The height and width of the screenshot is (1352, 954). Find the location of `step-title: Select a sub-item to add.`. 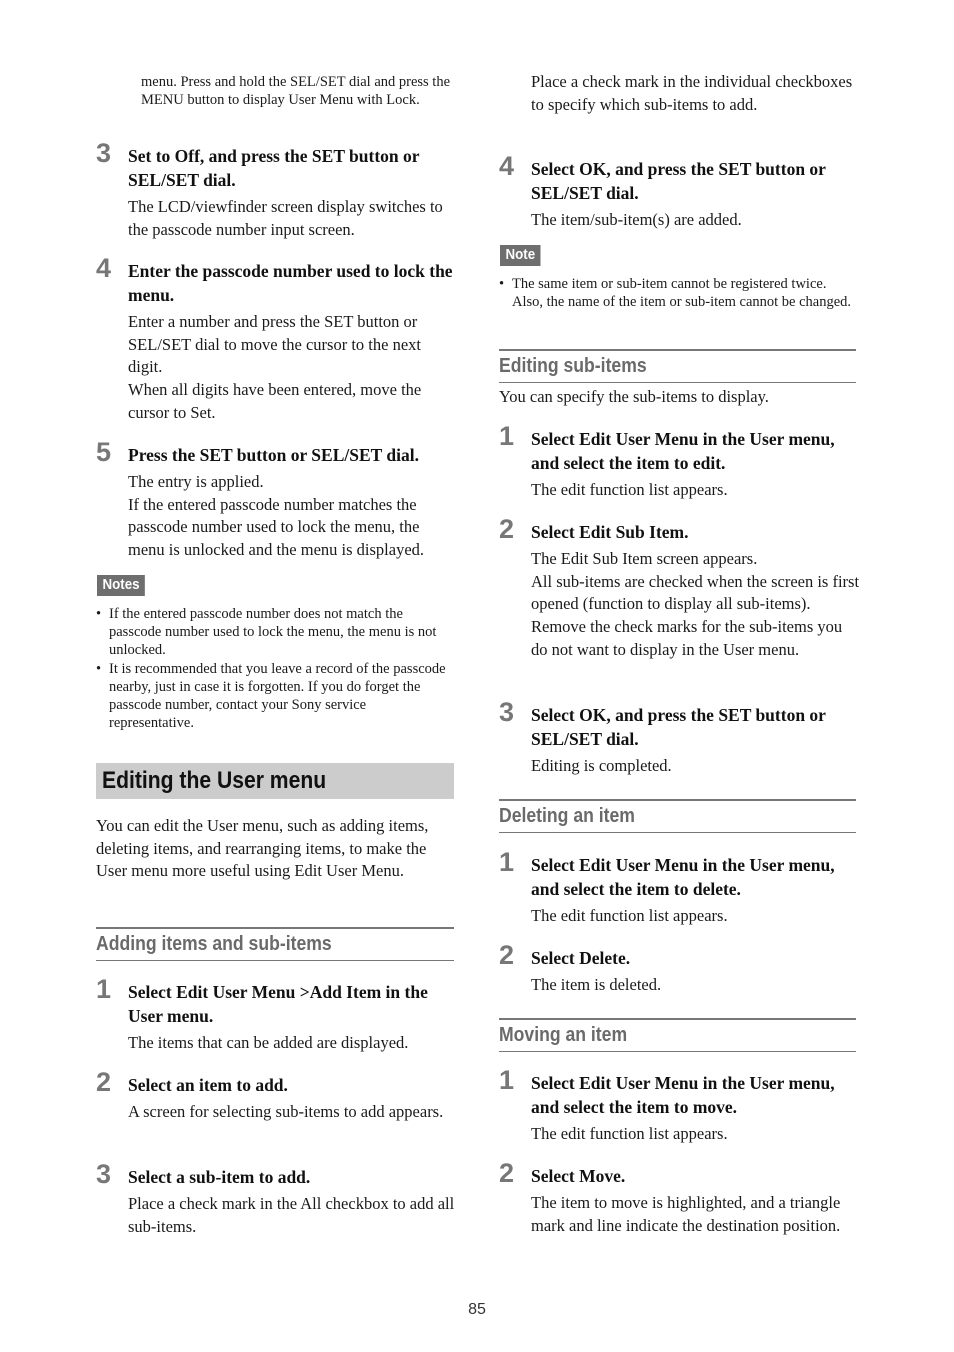

step-title: Select a sub-item to add. is located at coordinates (219, 1177).